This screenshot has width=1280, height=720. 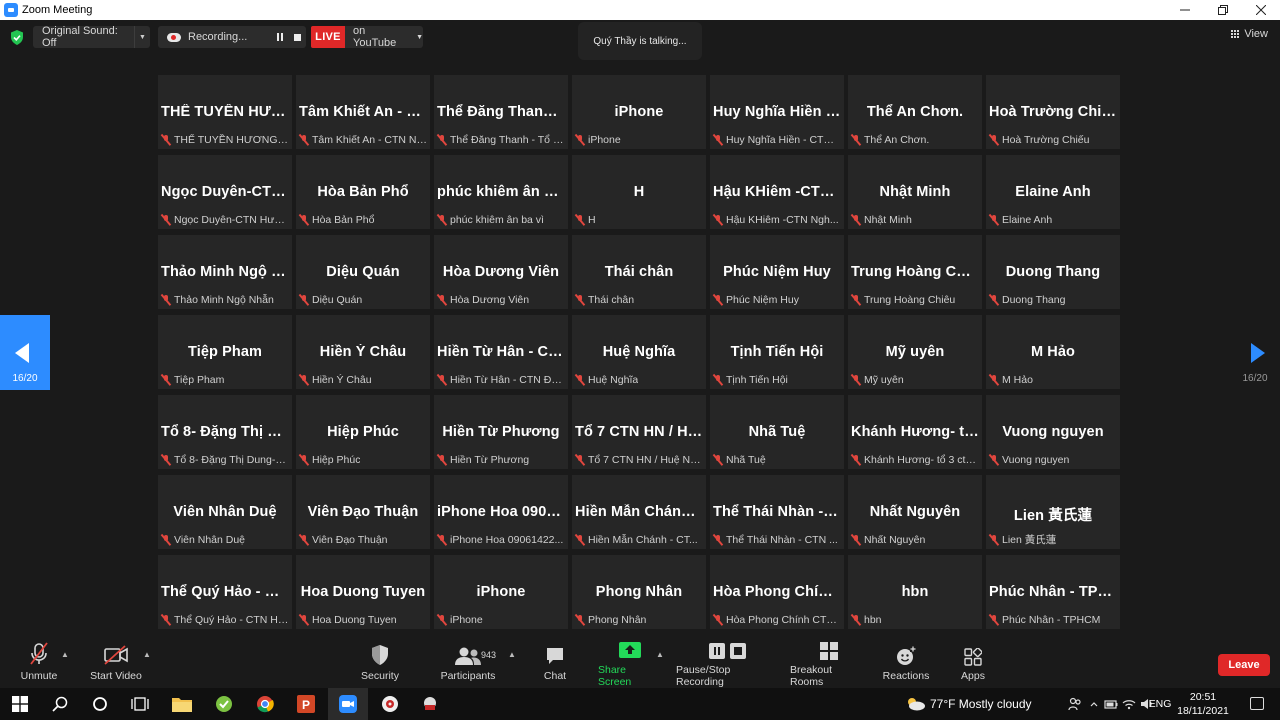 What do you see at coordinates (1075, 704) in the screenshot?
I see `people-icon` at bounding box center [1075, 704].